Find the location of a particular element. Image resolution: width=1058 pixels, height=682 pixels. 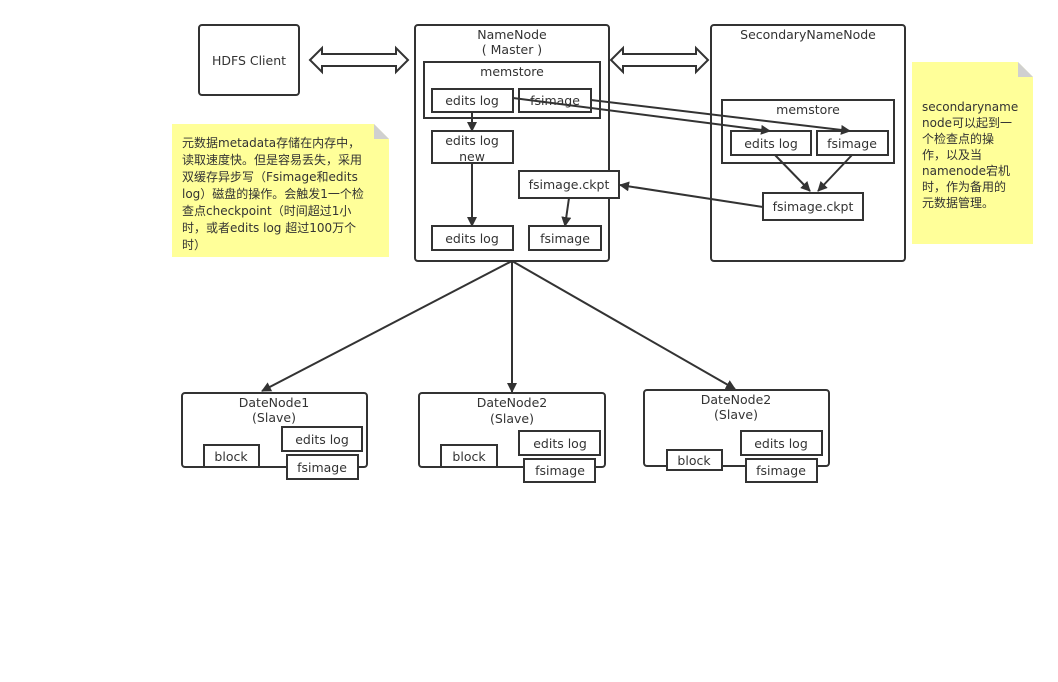

secondary-fsimage: fsimage is located at coordinates (852, 143).